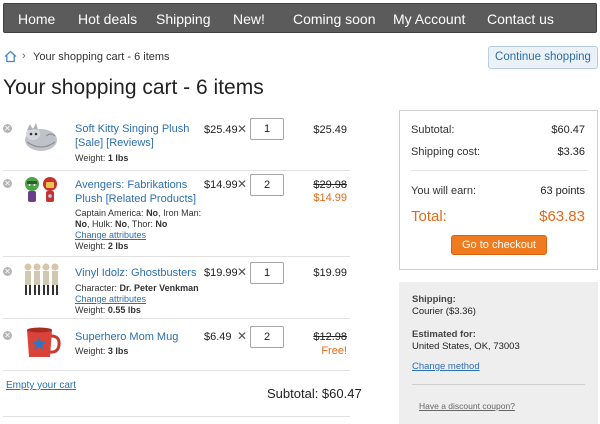 This screenshot has height=424, width=600. Describe the element at coordinates (182, 213) in the screenshot. I see `attr-label: Iron Man:` at that location.